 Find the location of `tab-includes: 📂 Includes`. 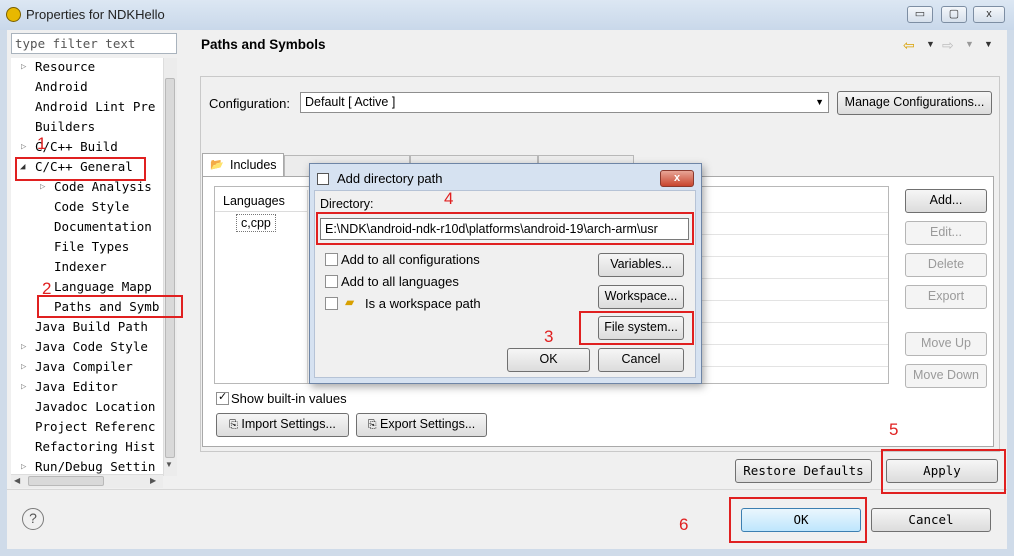

tab-includes: 📂 Includes is located at coordinates (243, 165).